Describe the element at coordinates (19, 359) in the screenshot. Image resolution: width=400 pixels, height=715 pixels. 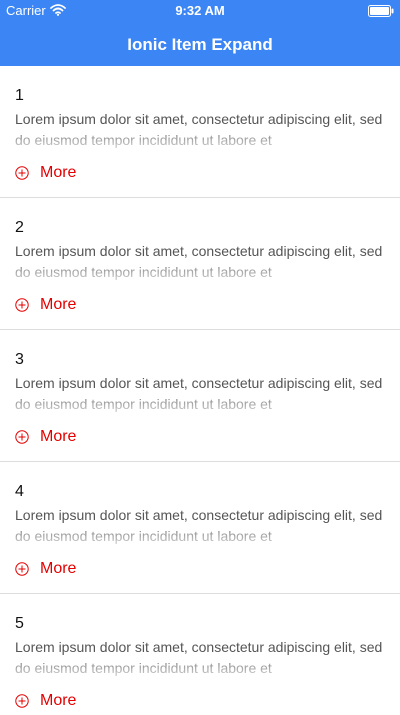
I see `item-number: 3` at that location.